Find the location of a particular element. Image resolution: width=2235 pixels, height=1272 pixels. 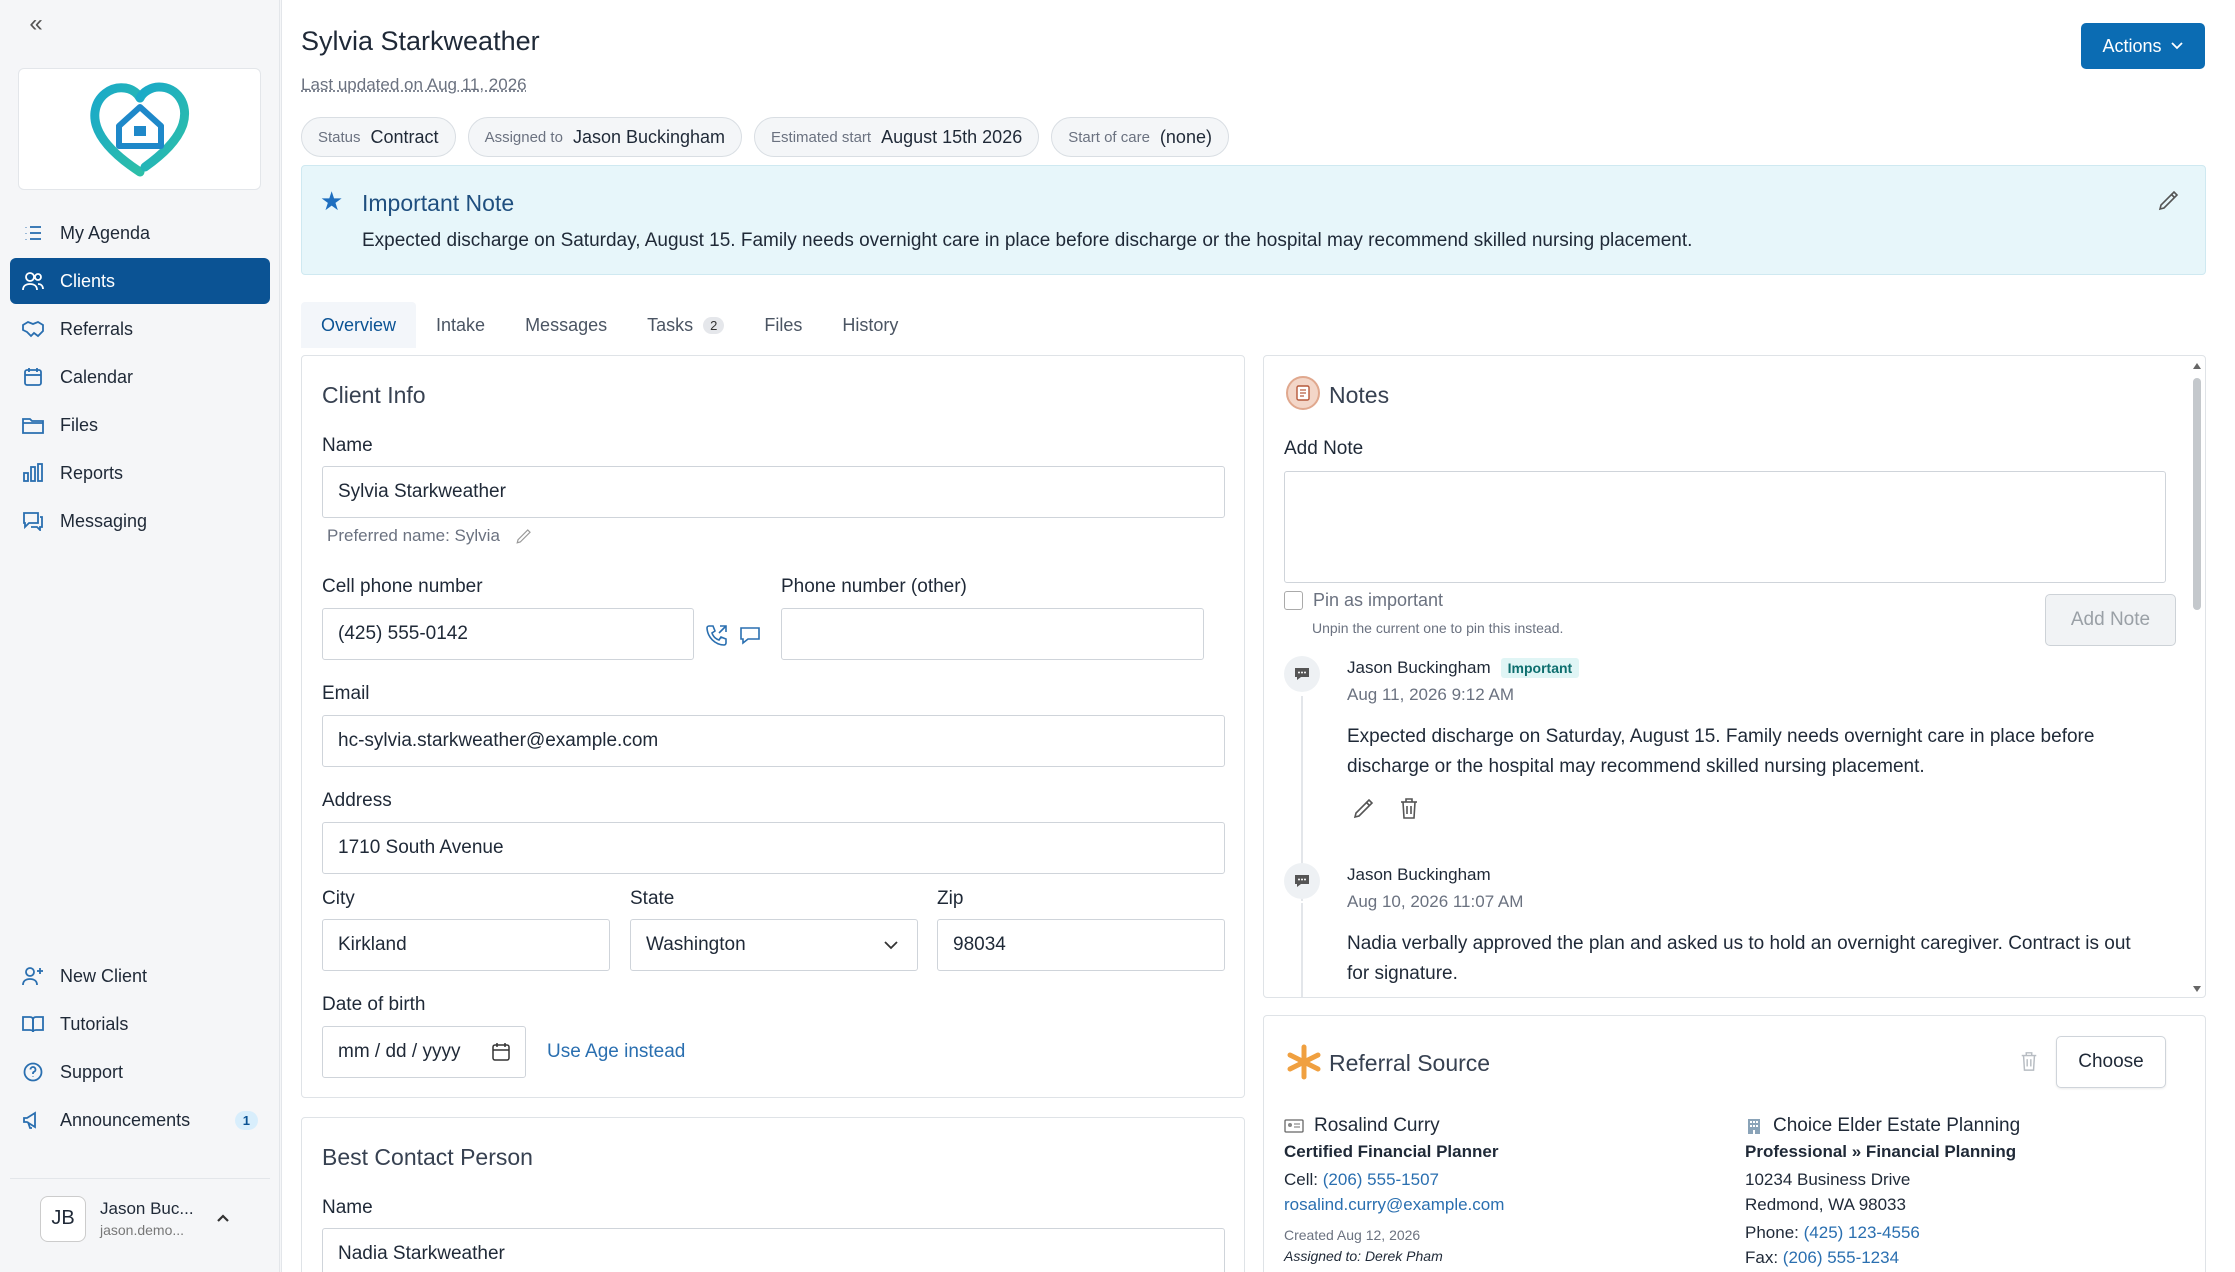

nav-announcements: Announcements 1 is located at coordinates (140, 1120).